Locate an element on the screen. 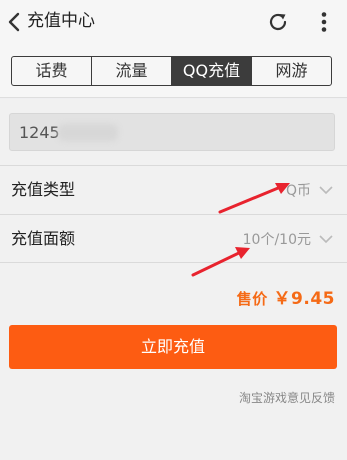 This screenshot has height=460, width=347. more-vertical-icon is located at coordinates (324, 22).